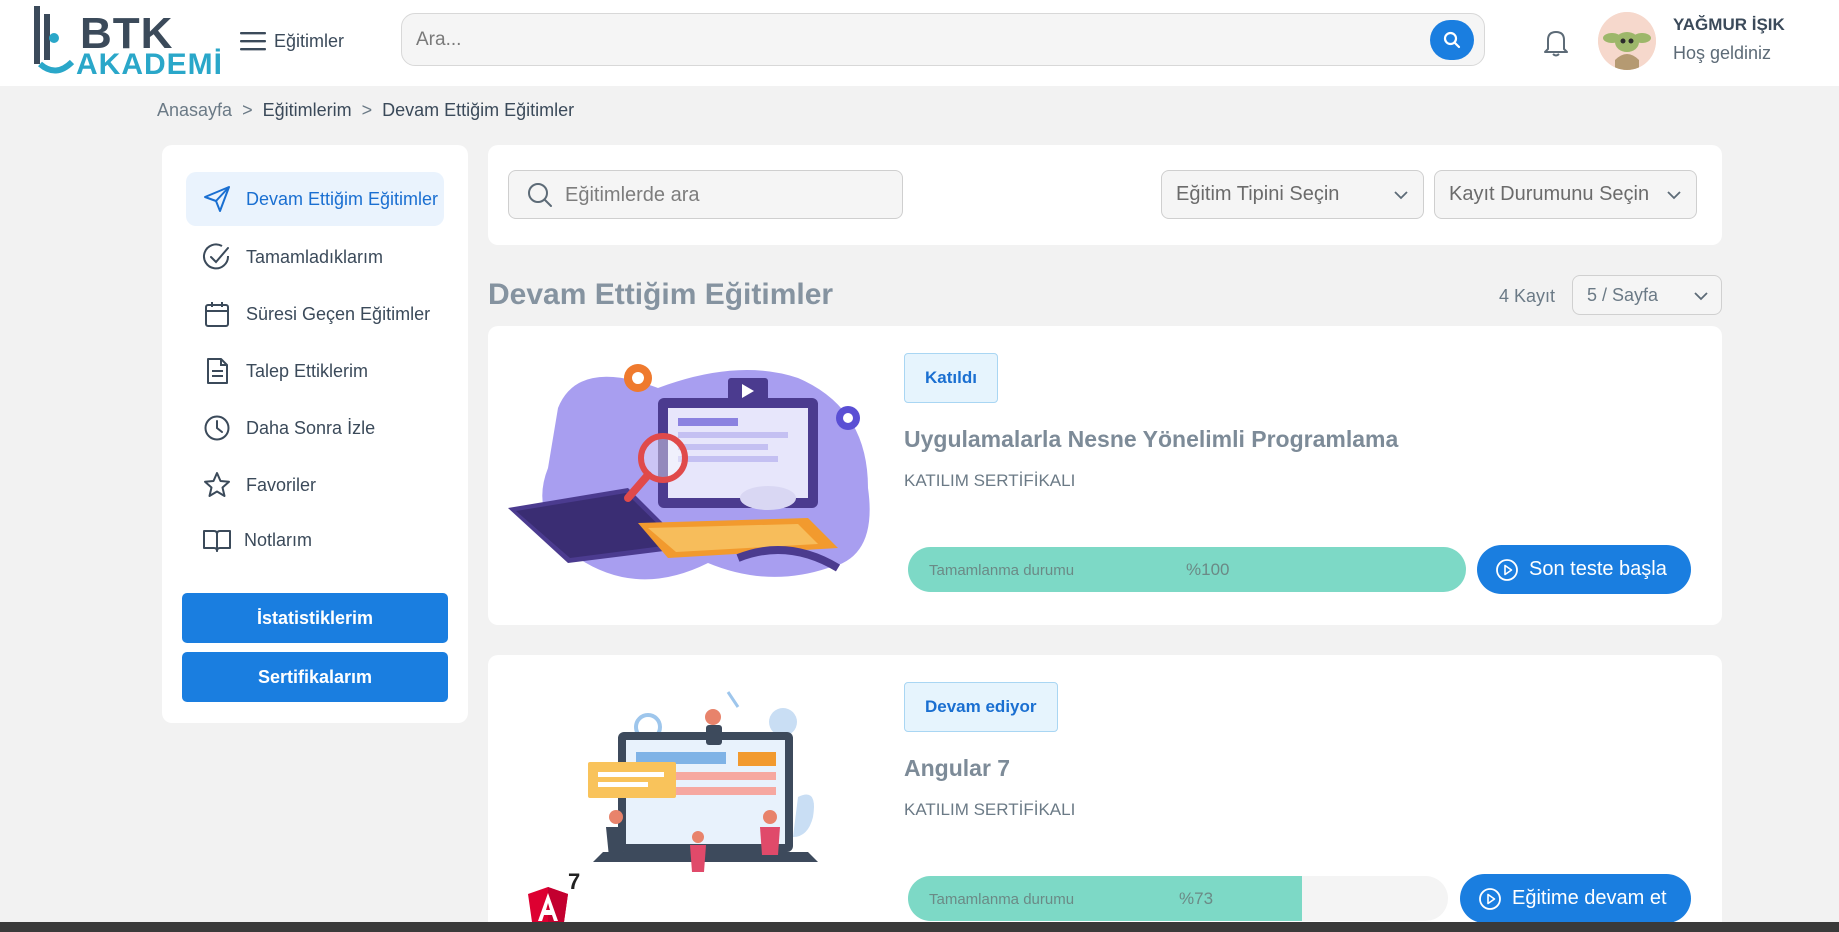 This screenshot has height=932, width=1839. What do you see at coordinates (217, 199) in the screenshot?
I see `send-icon` at bounding box center [217, 199].